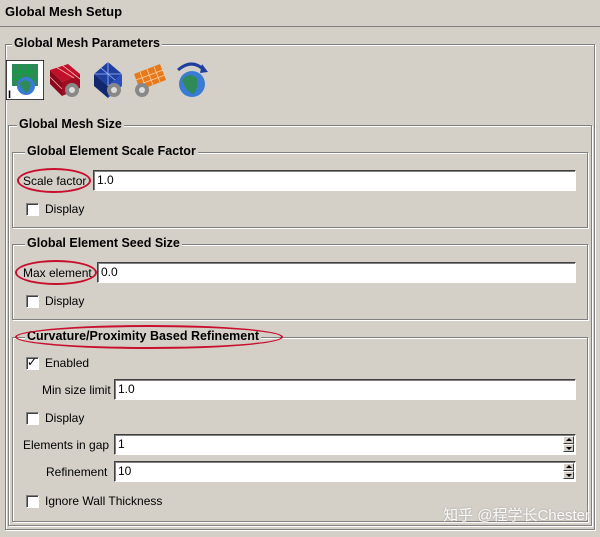 The image size is (600, 537). Describe the element at coordinates (25, 80) in the screenshot. I see `mesh-size-globe-icon: I` at that location.